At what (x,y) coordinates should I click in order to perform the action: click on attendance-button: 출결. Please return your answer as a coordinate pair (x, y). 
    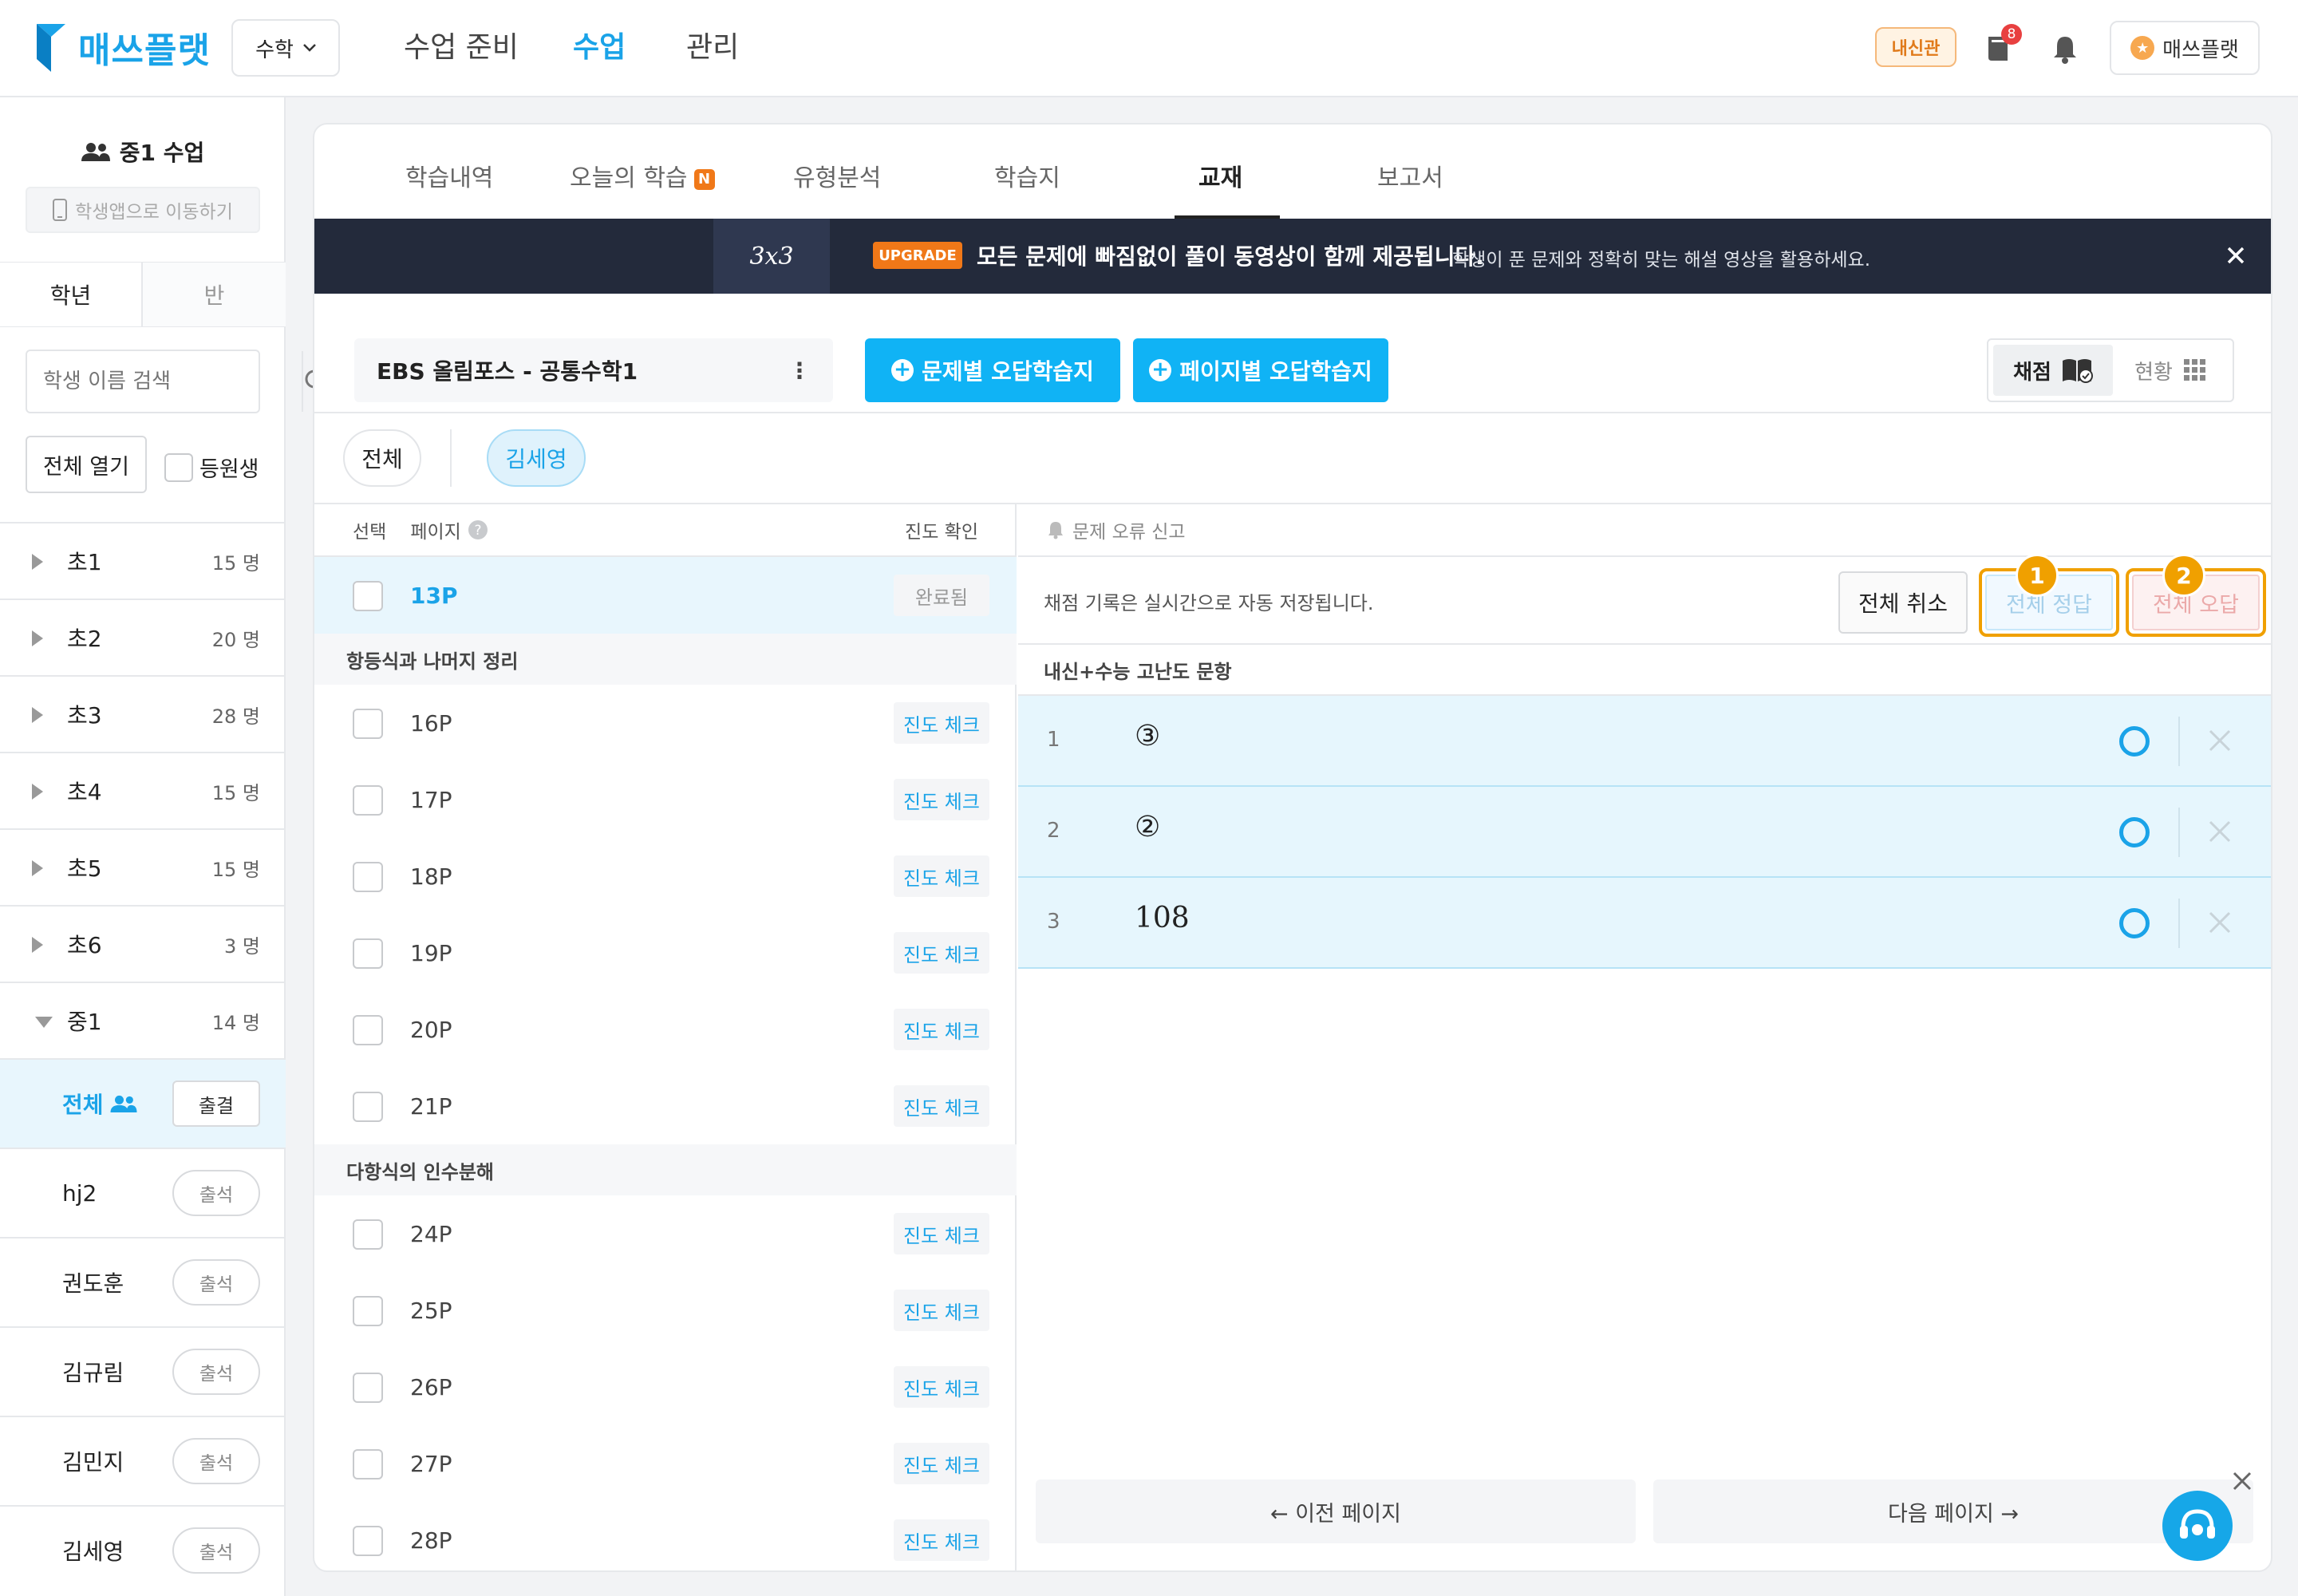
    Looking at the image, I should click on (216, 1103).